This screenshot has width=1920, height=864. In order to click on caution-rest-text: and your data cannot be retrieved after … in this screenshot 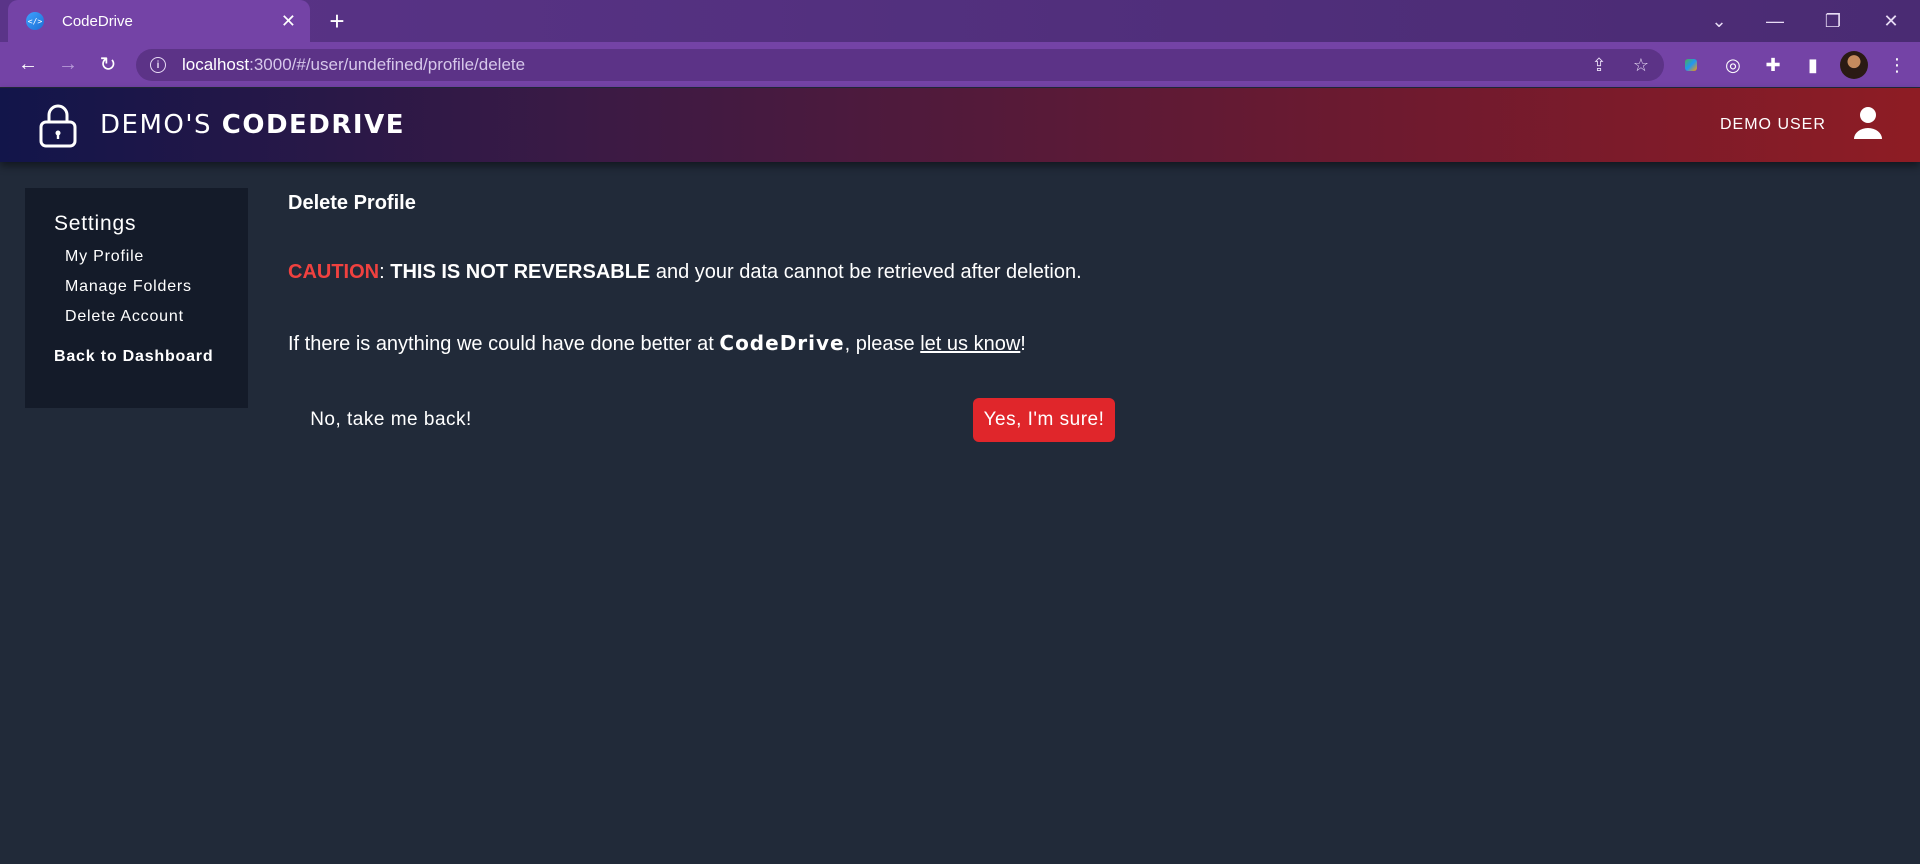, I will do `click(866, 272)`.